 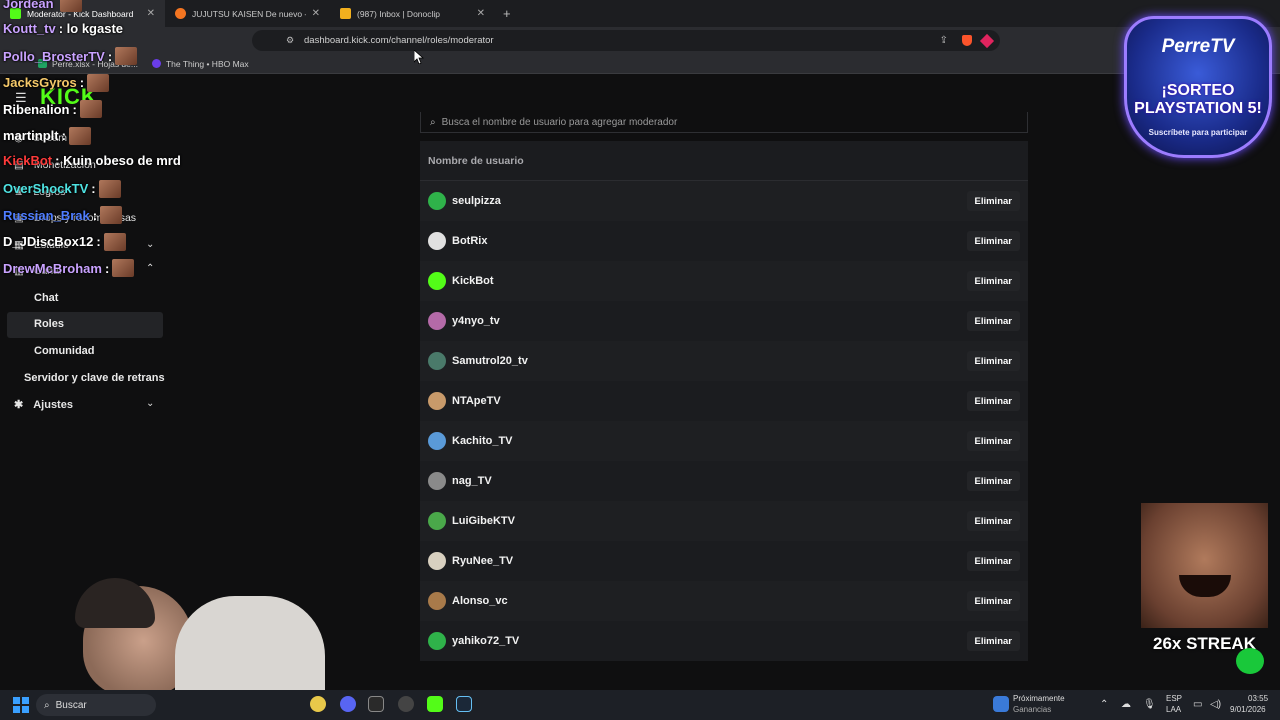 I want to click on discord-icon, so click(x=348, y=704).